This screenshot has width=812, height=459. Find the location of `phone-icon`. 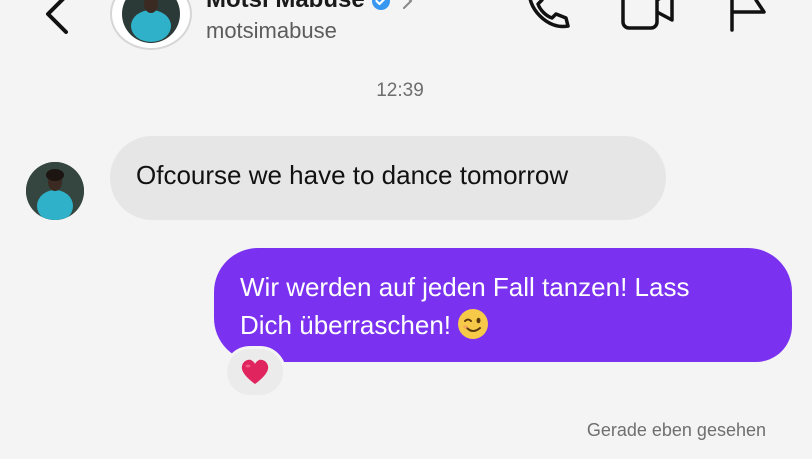

phone-icon is located at coordinates (547, 16).